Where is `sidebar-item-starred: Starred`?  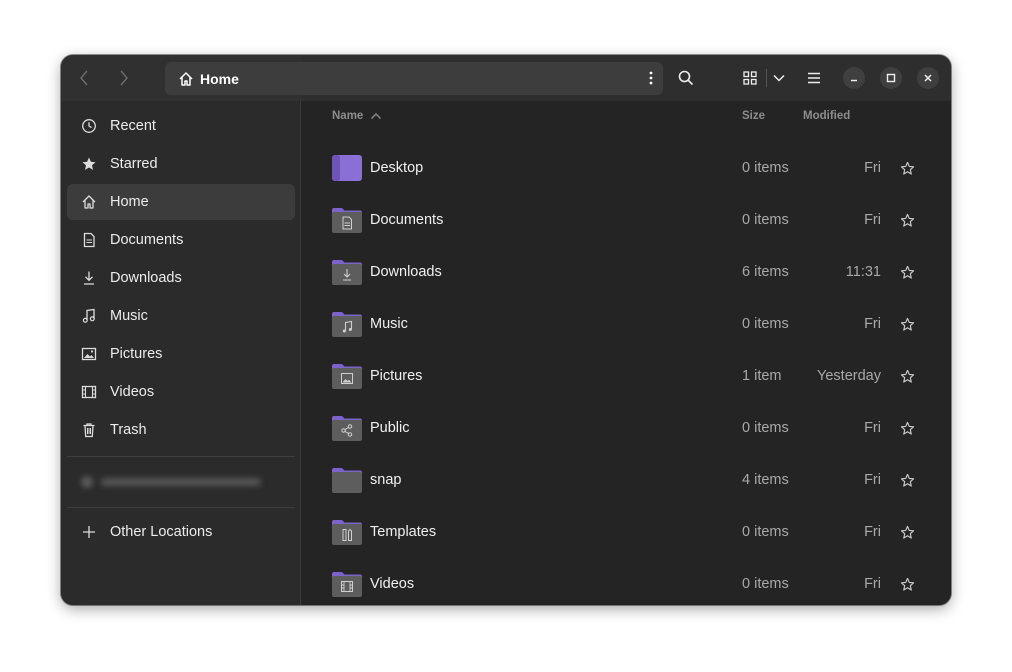 sidebar-item-starred: Starred is located at coordinates (181, 164).